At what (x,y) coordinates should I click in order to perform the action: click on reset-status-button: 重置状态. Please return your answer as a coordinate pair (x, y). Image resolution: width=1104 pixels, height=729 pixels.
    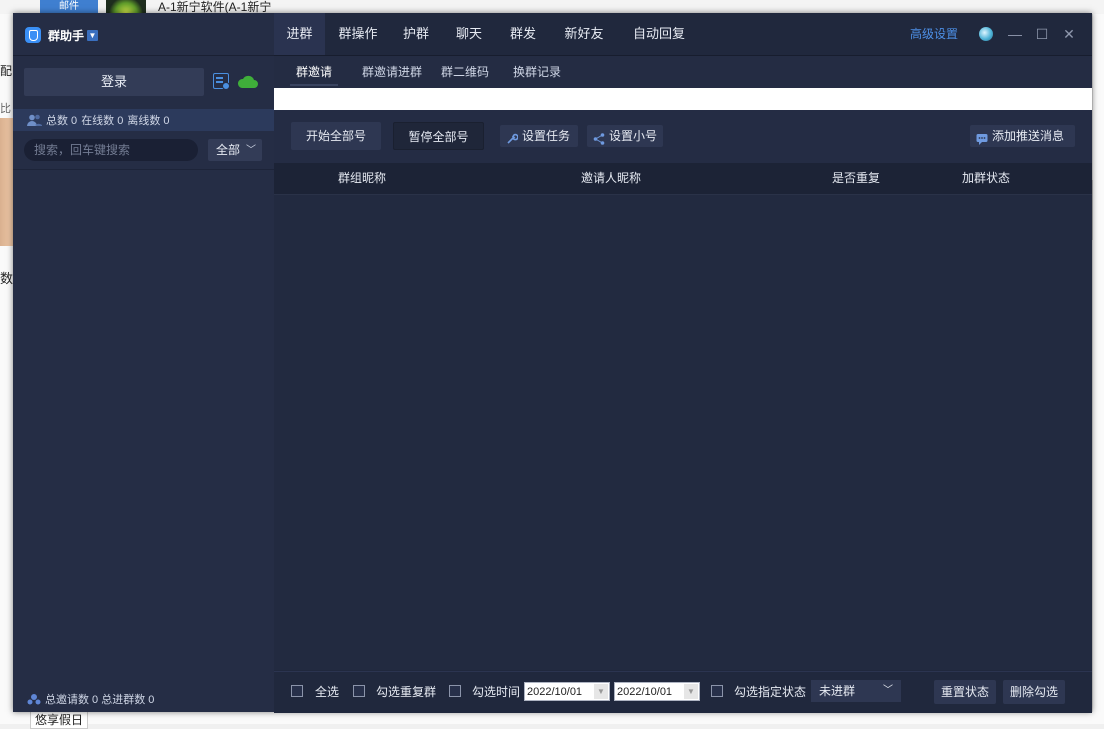
    Looking at the image, I should click on (965, 692).